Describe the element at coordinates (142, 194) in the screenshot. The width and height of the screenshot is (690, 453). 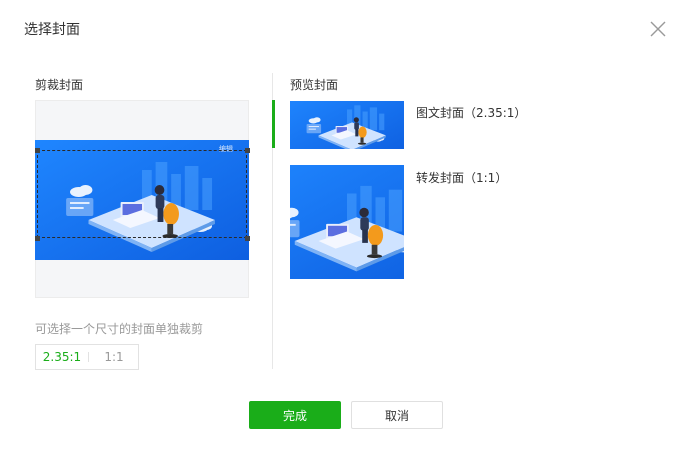
I see `crop-selection-box` at that location.